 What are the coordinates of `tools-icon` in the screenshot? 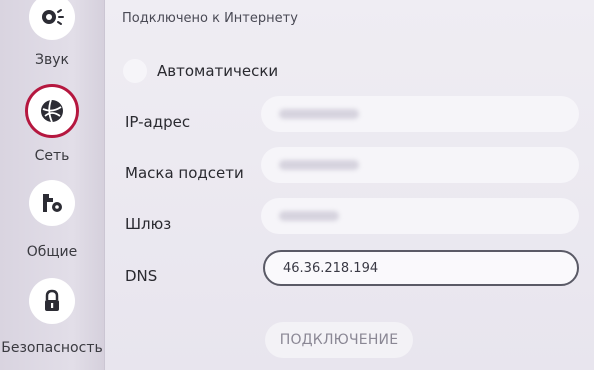 It's located at (52, 203).